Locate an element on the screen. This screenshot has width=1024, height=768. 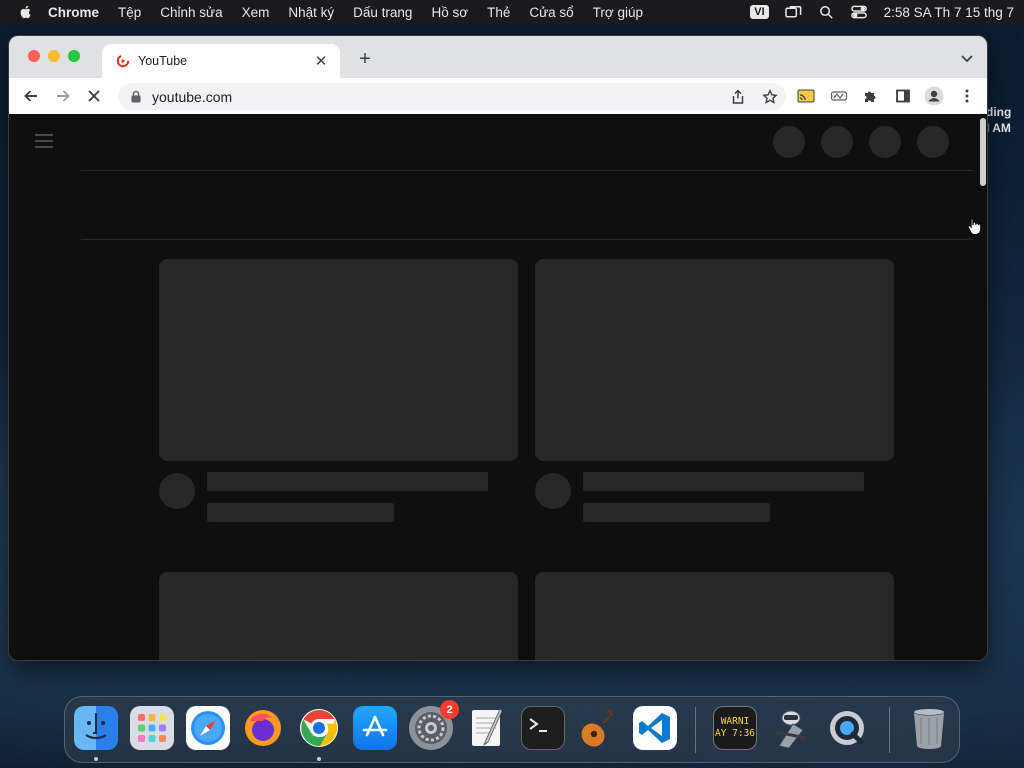
tab-strip: YouTube ✕ + is located at coordinates (498, 57).